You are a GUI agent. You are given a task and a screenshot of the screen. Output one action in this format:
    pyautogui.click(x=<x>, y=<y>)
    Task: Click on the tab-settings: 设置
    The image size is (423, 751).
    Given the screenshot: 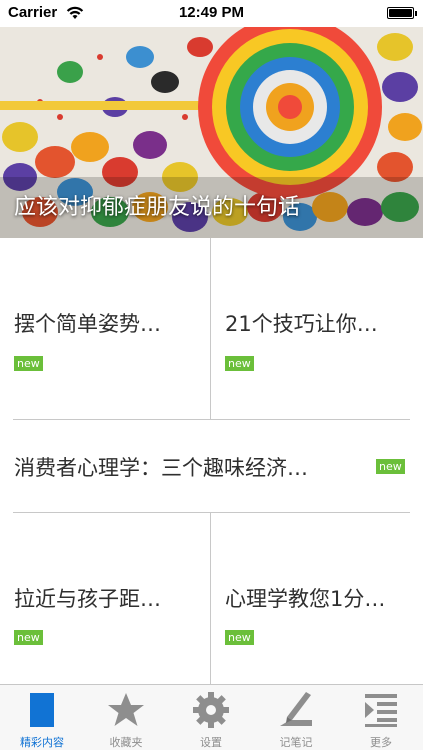 What is the action you would take?
    pyautogui.click(x=211, y=718)
    